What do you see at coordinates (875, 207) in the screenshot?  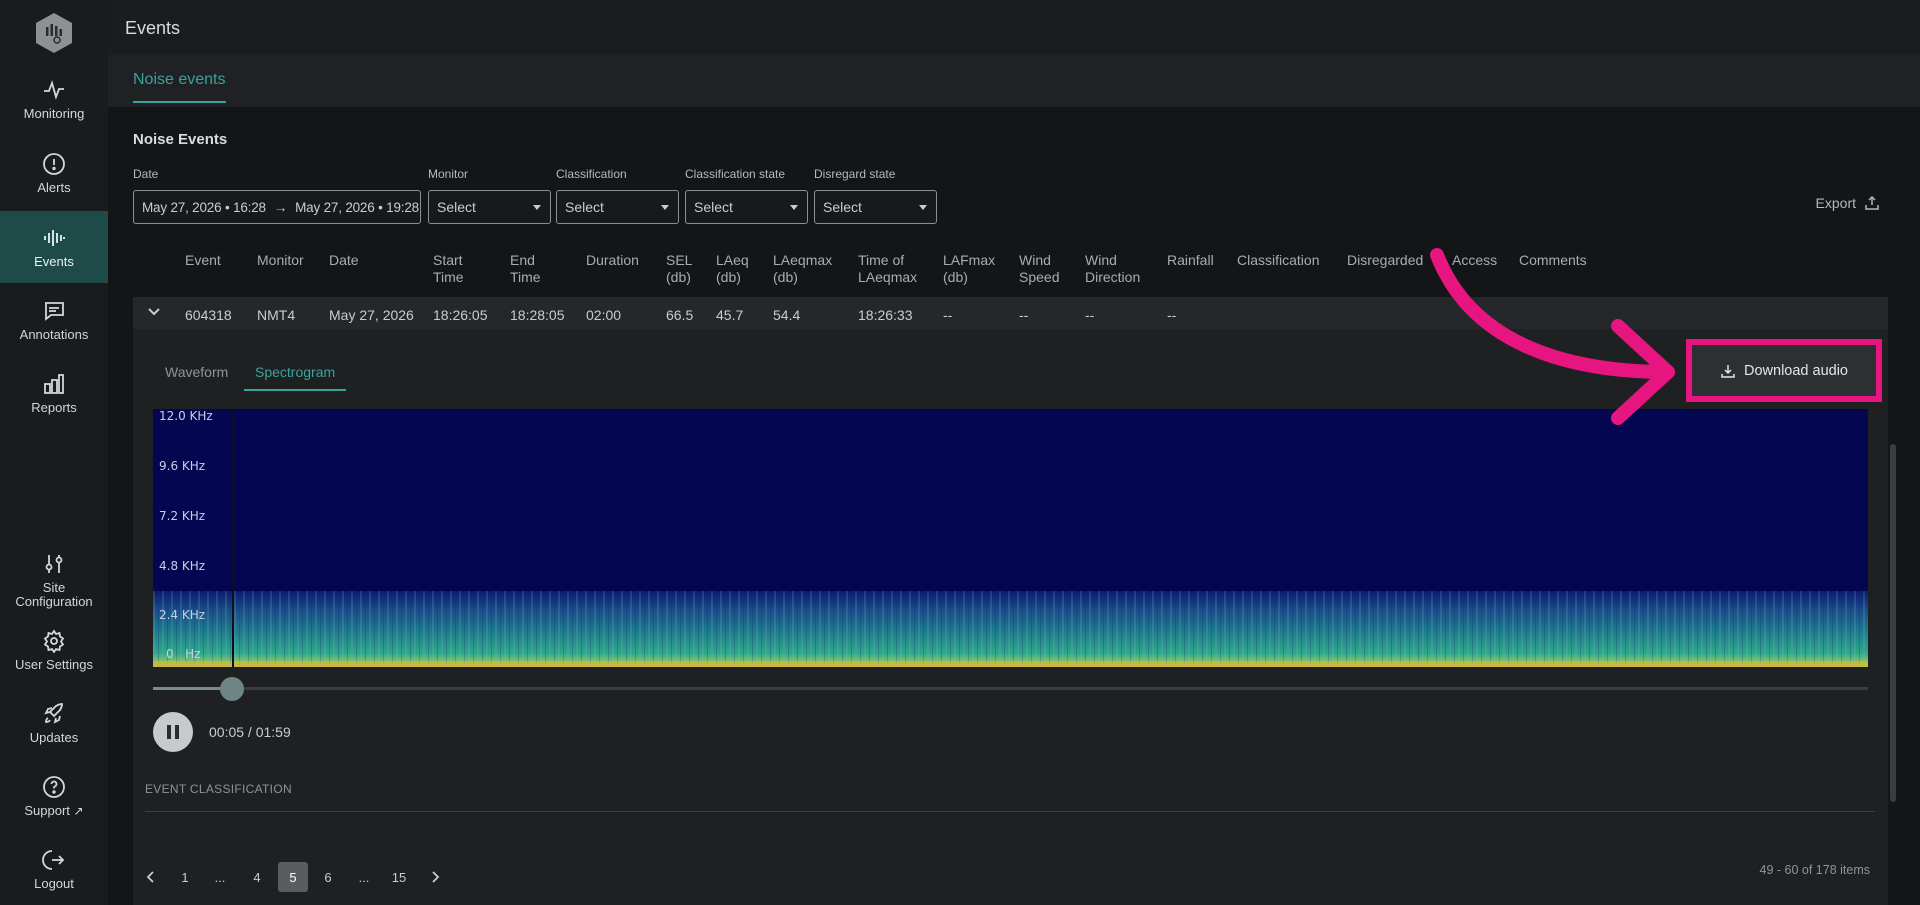 I see `disregard-state-select: Select` at bounding box center [875, 207].